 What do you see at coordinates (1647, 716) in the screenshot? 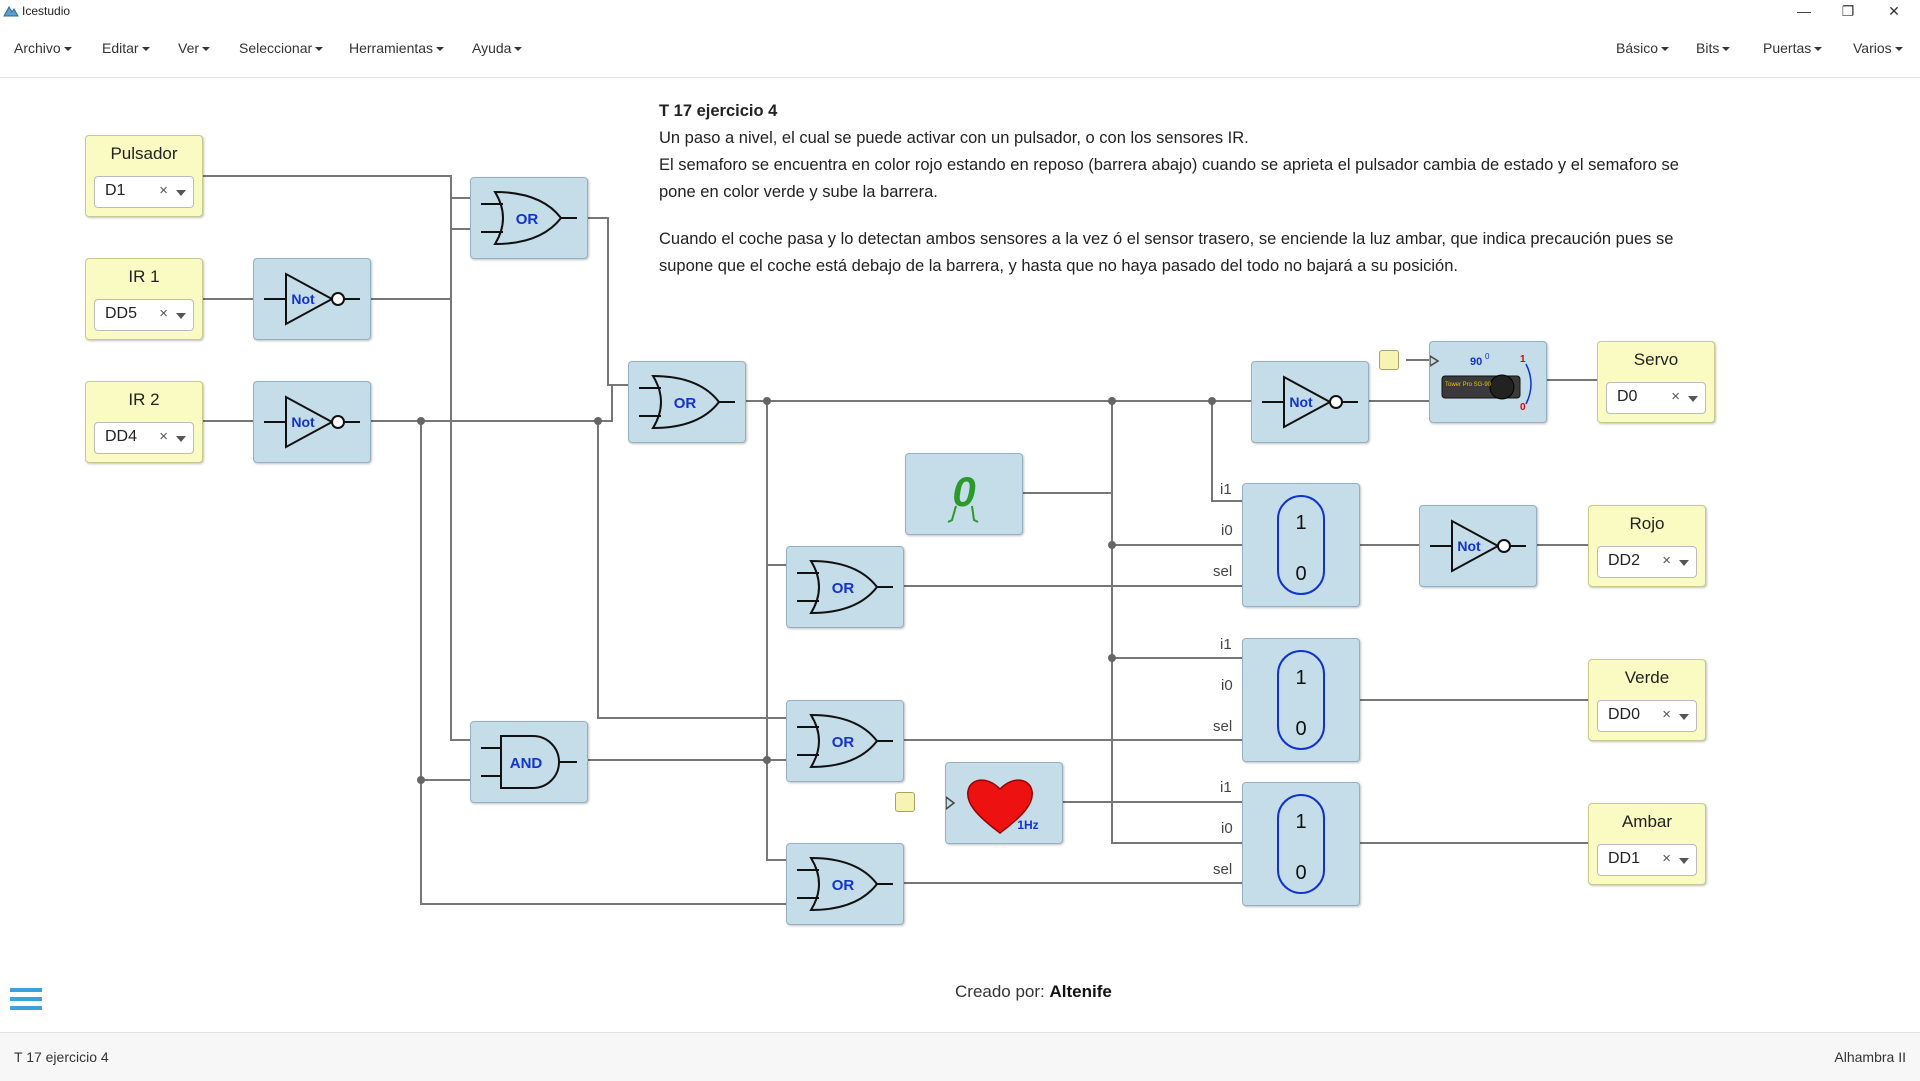
I see `pin-select: DD0 ×` at bounding box center [1647, 716].